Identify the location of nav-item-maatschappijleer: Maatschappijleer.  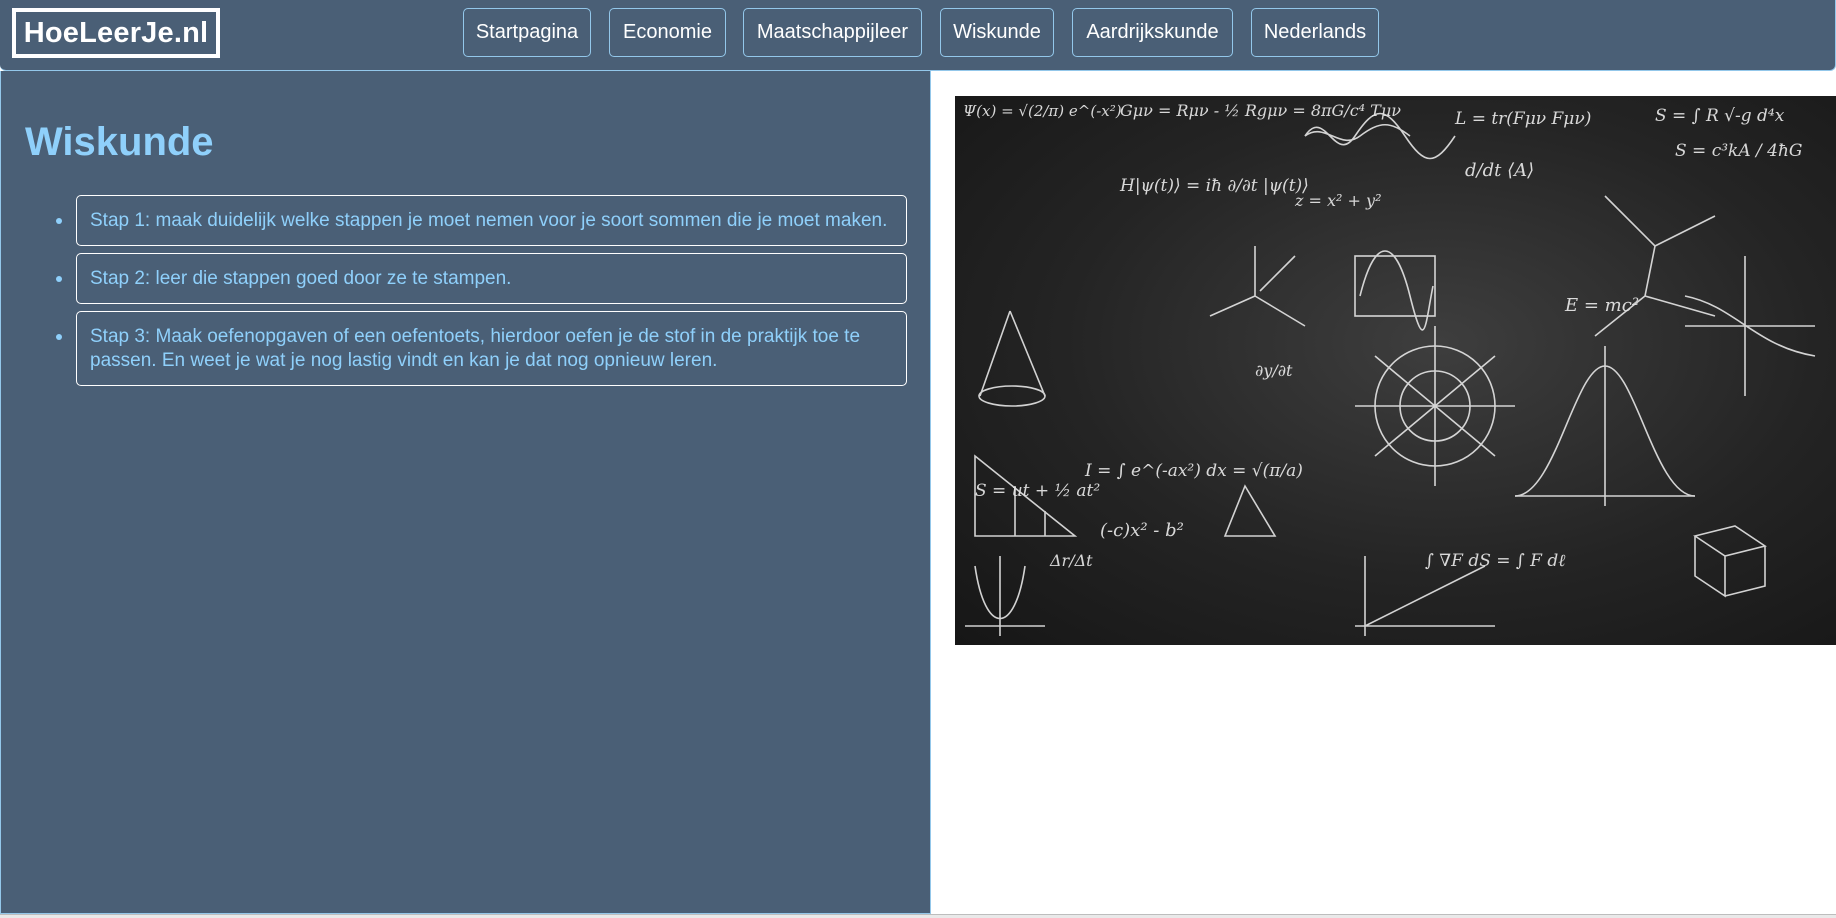
(832, 32).